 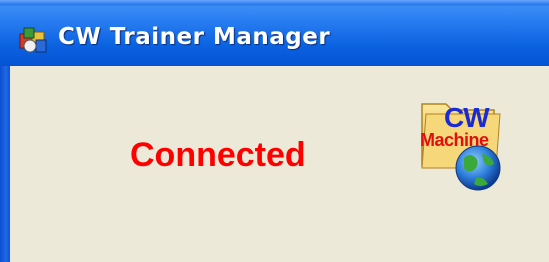 I want to click on cw-machine-logo: CW Machine, so click(x=466, y=146).